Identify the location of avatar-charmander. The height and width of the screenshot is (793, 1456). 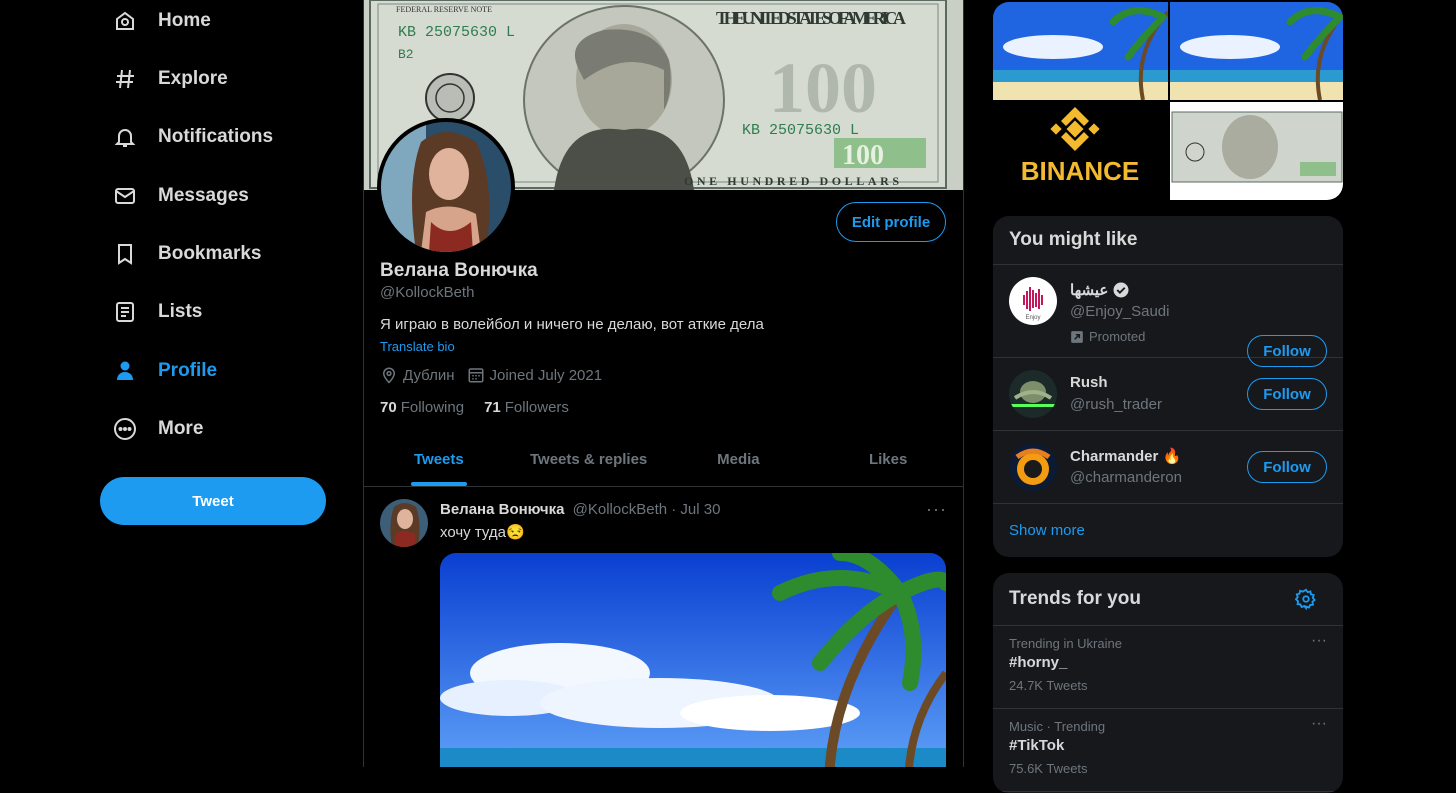
(1033, 467).